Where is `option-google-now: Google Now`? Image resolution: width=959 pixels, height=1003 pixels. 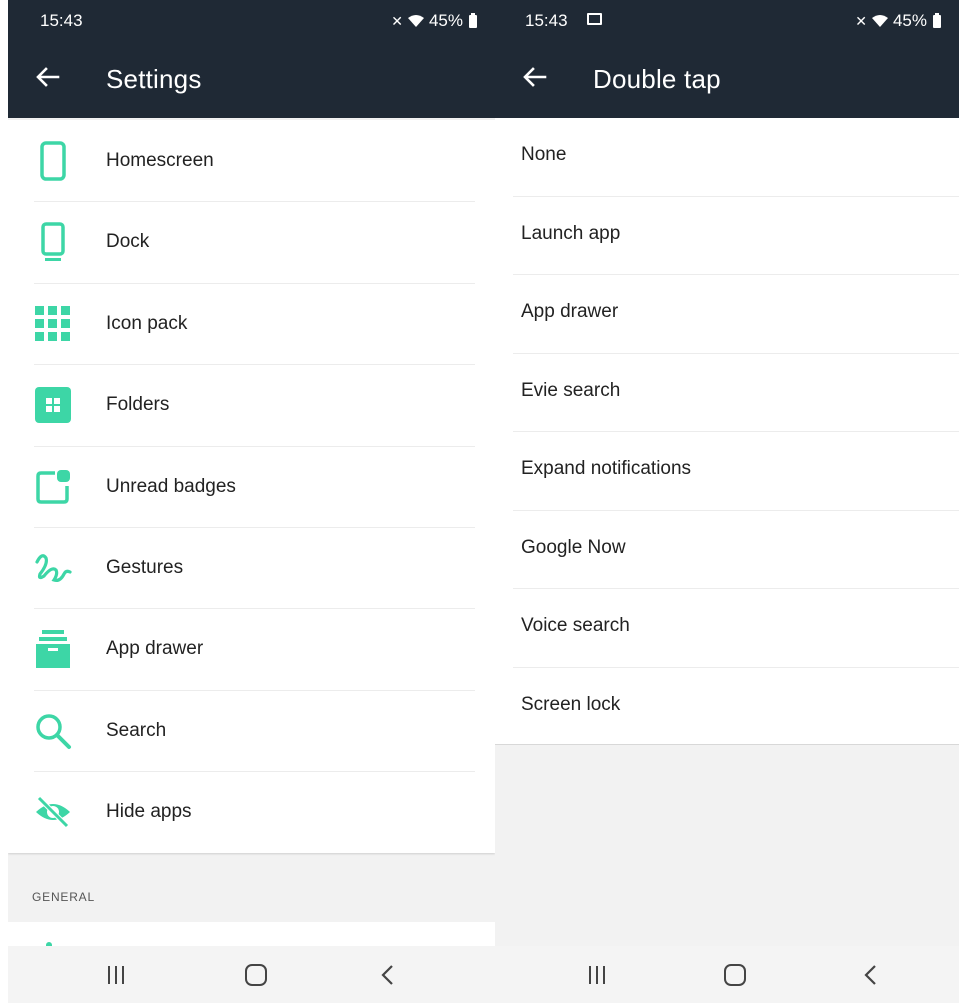
option-google-now: Google Now is located at coordinates (727, 550).